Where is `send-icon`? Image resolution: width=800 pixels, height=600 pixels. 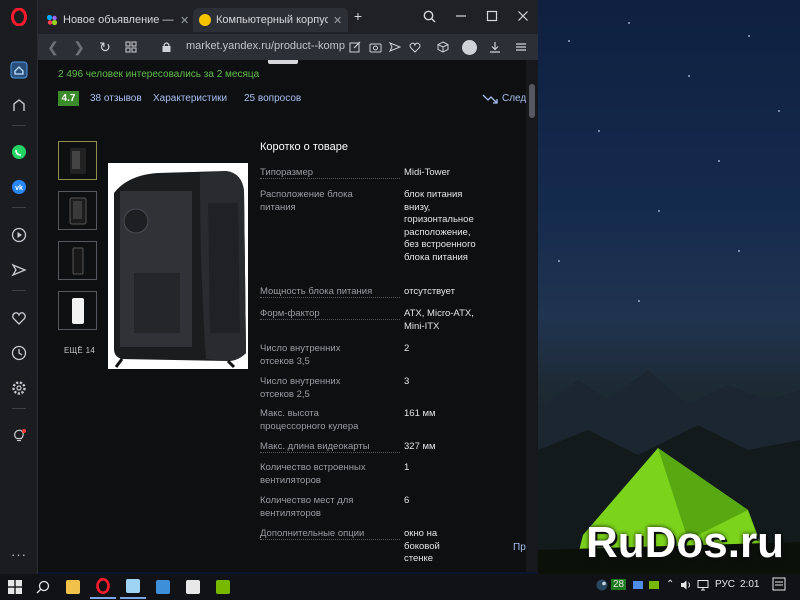 send-icon is located at coordinates (19, 270).